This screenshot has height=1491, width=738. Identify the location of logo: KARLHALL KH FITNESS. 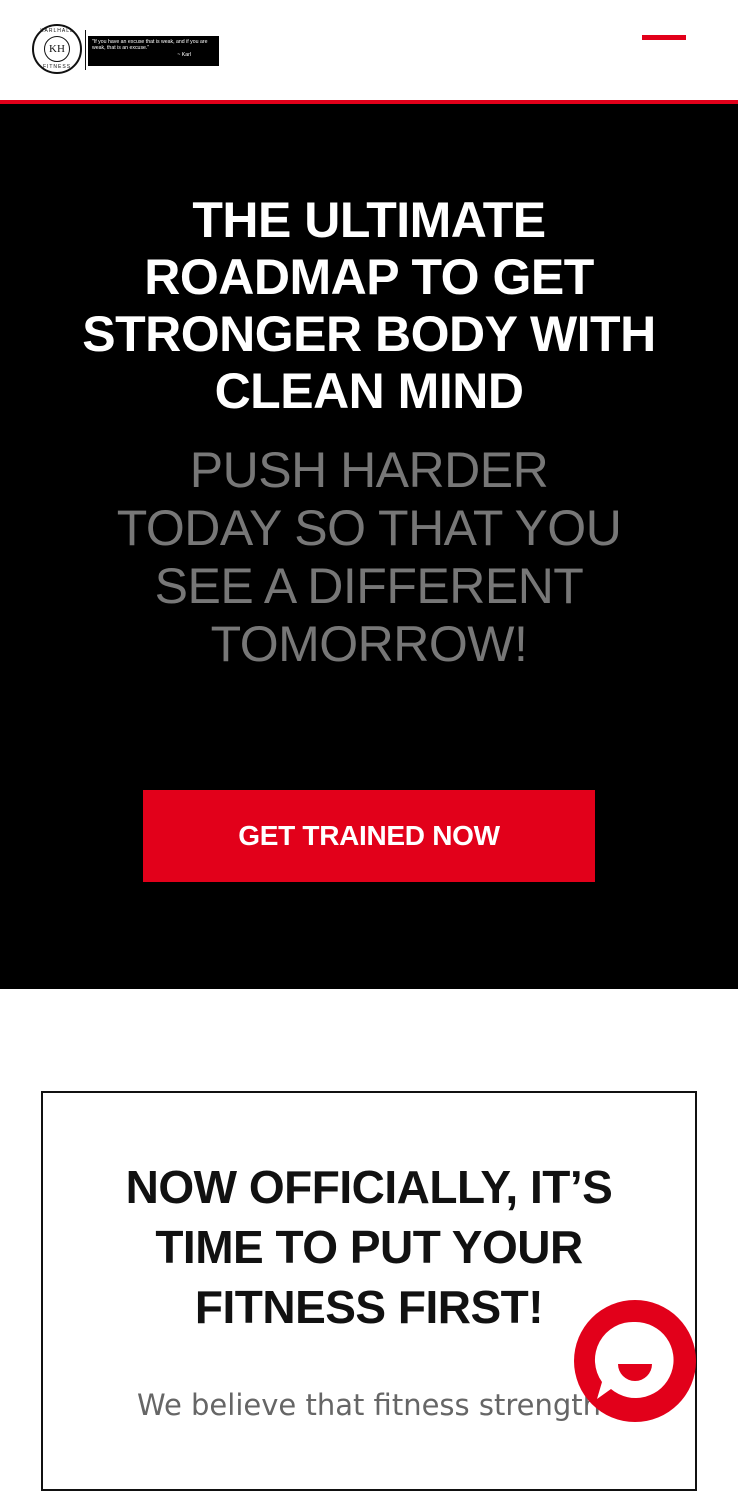
(57, 49).